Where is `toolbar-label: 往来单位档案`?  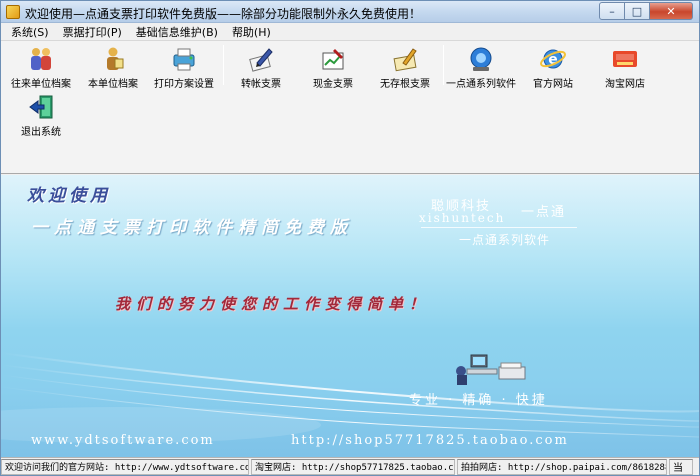 toolbar-label: 往来单位档案 is located at coordinates (41, 84).